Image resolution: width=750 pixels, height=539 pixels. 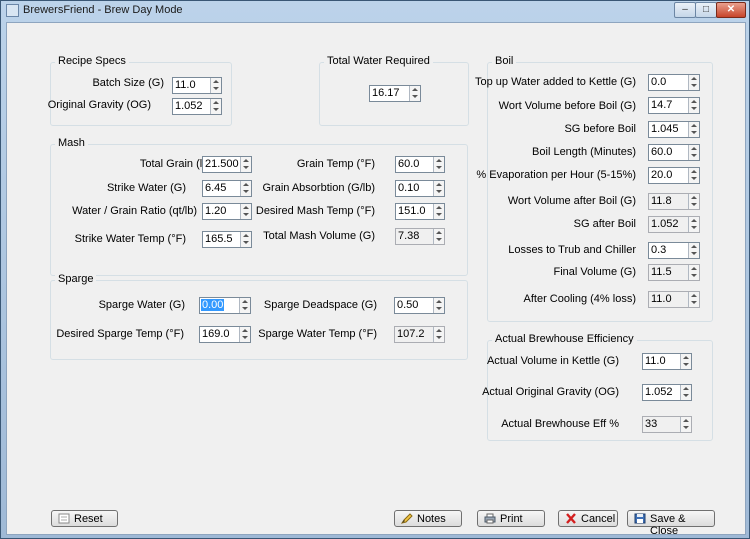 I want to click on print-button: Print, so click(x=511, y=518).